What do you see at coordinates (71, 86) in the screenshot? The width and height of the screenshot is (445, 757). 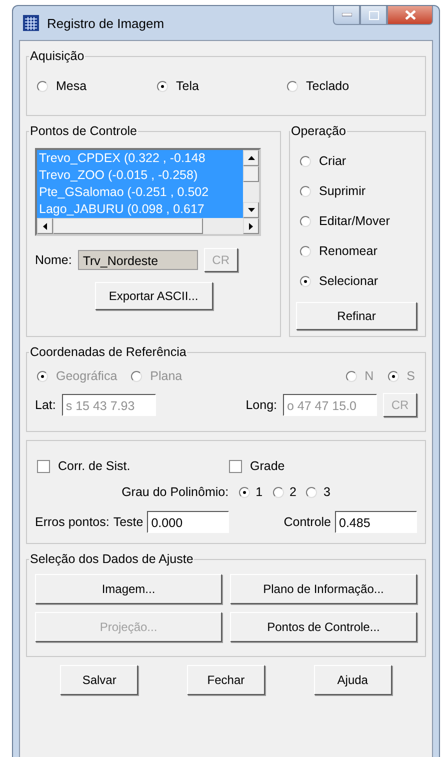 I see `radio-label: Mesa` at bounding box center [71, 86].